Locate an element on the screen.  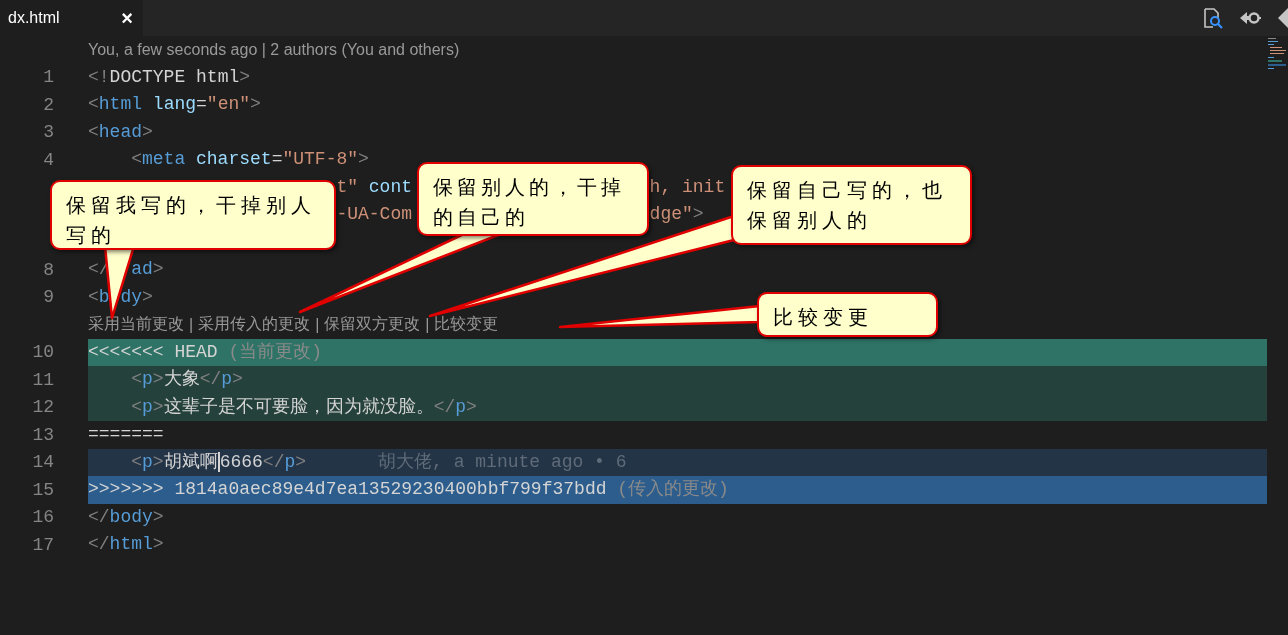
callout: 保留我写的，干掉别人写的 is located at coordinates (193, 215).